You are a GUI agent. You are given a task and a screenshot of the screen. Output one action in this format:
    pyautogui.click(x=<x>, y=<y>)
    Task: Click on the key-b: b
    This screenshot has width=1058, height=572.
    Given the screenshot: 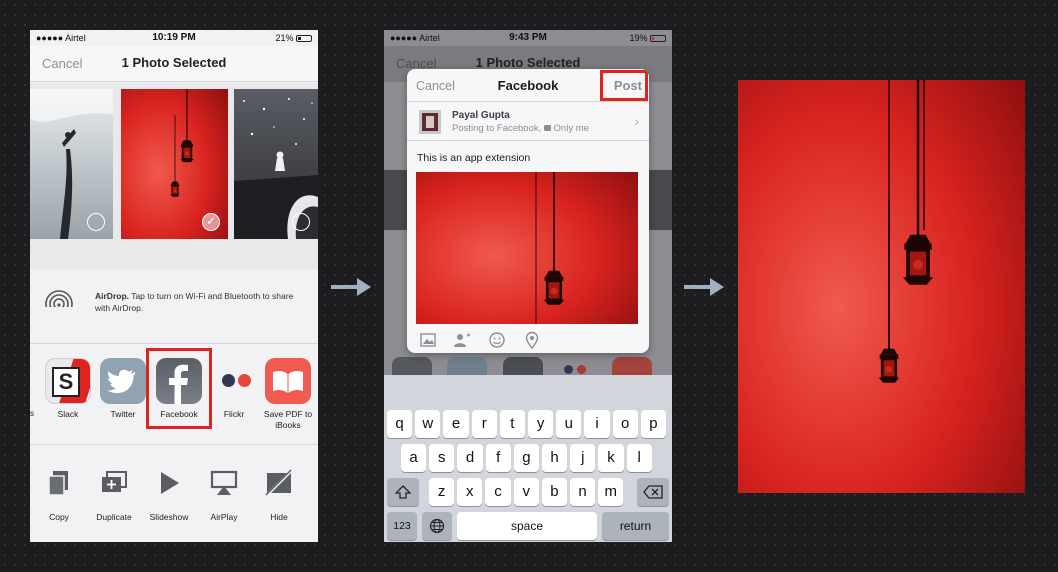 What is the action you would take?
    pyautogui.click(x=554, y=492)
    